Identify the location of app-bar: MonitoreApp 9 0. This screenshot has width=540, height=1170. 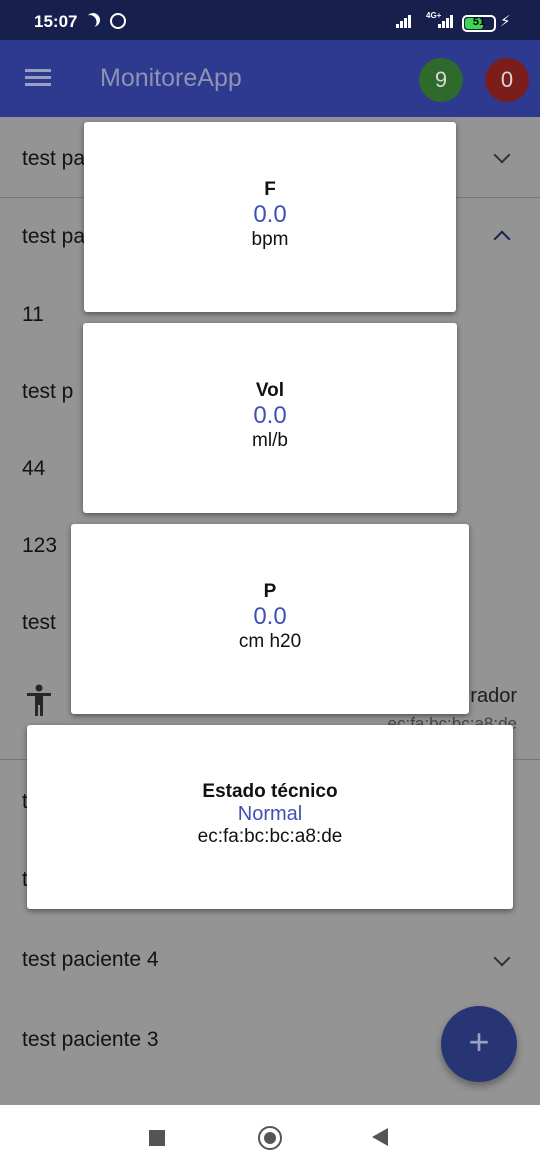
(270, 78).